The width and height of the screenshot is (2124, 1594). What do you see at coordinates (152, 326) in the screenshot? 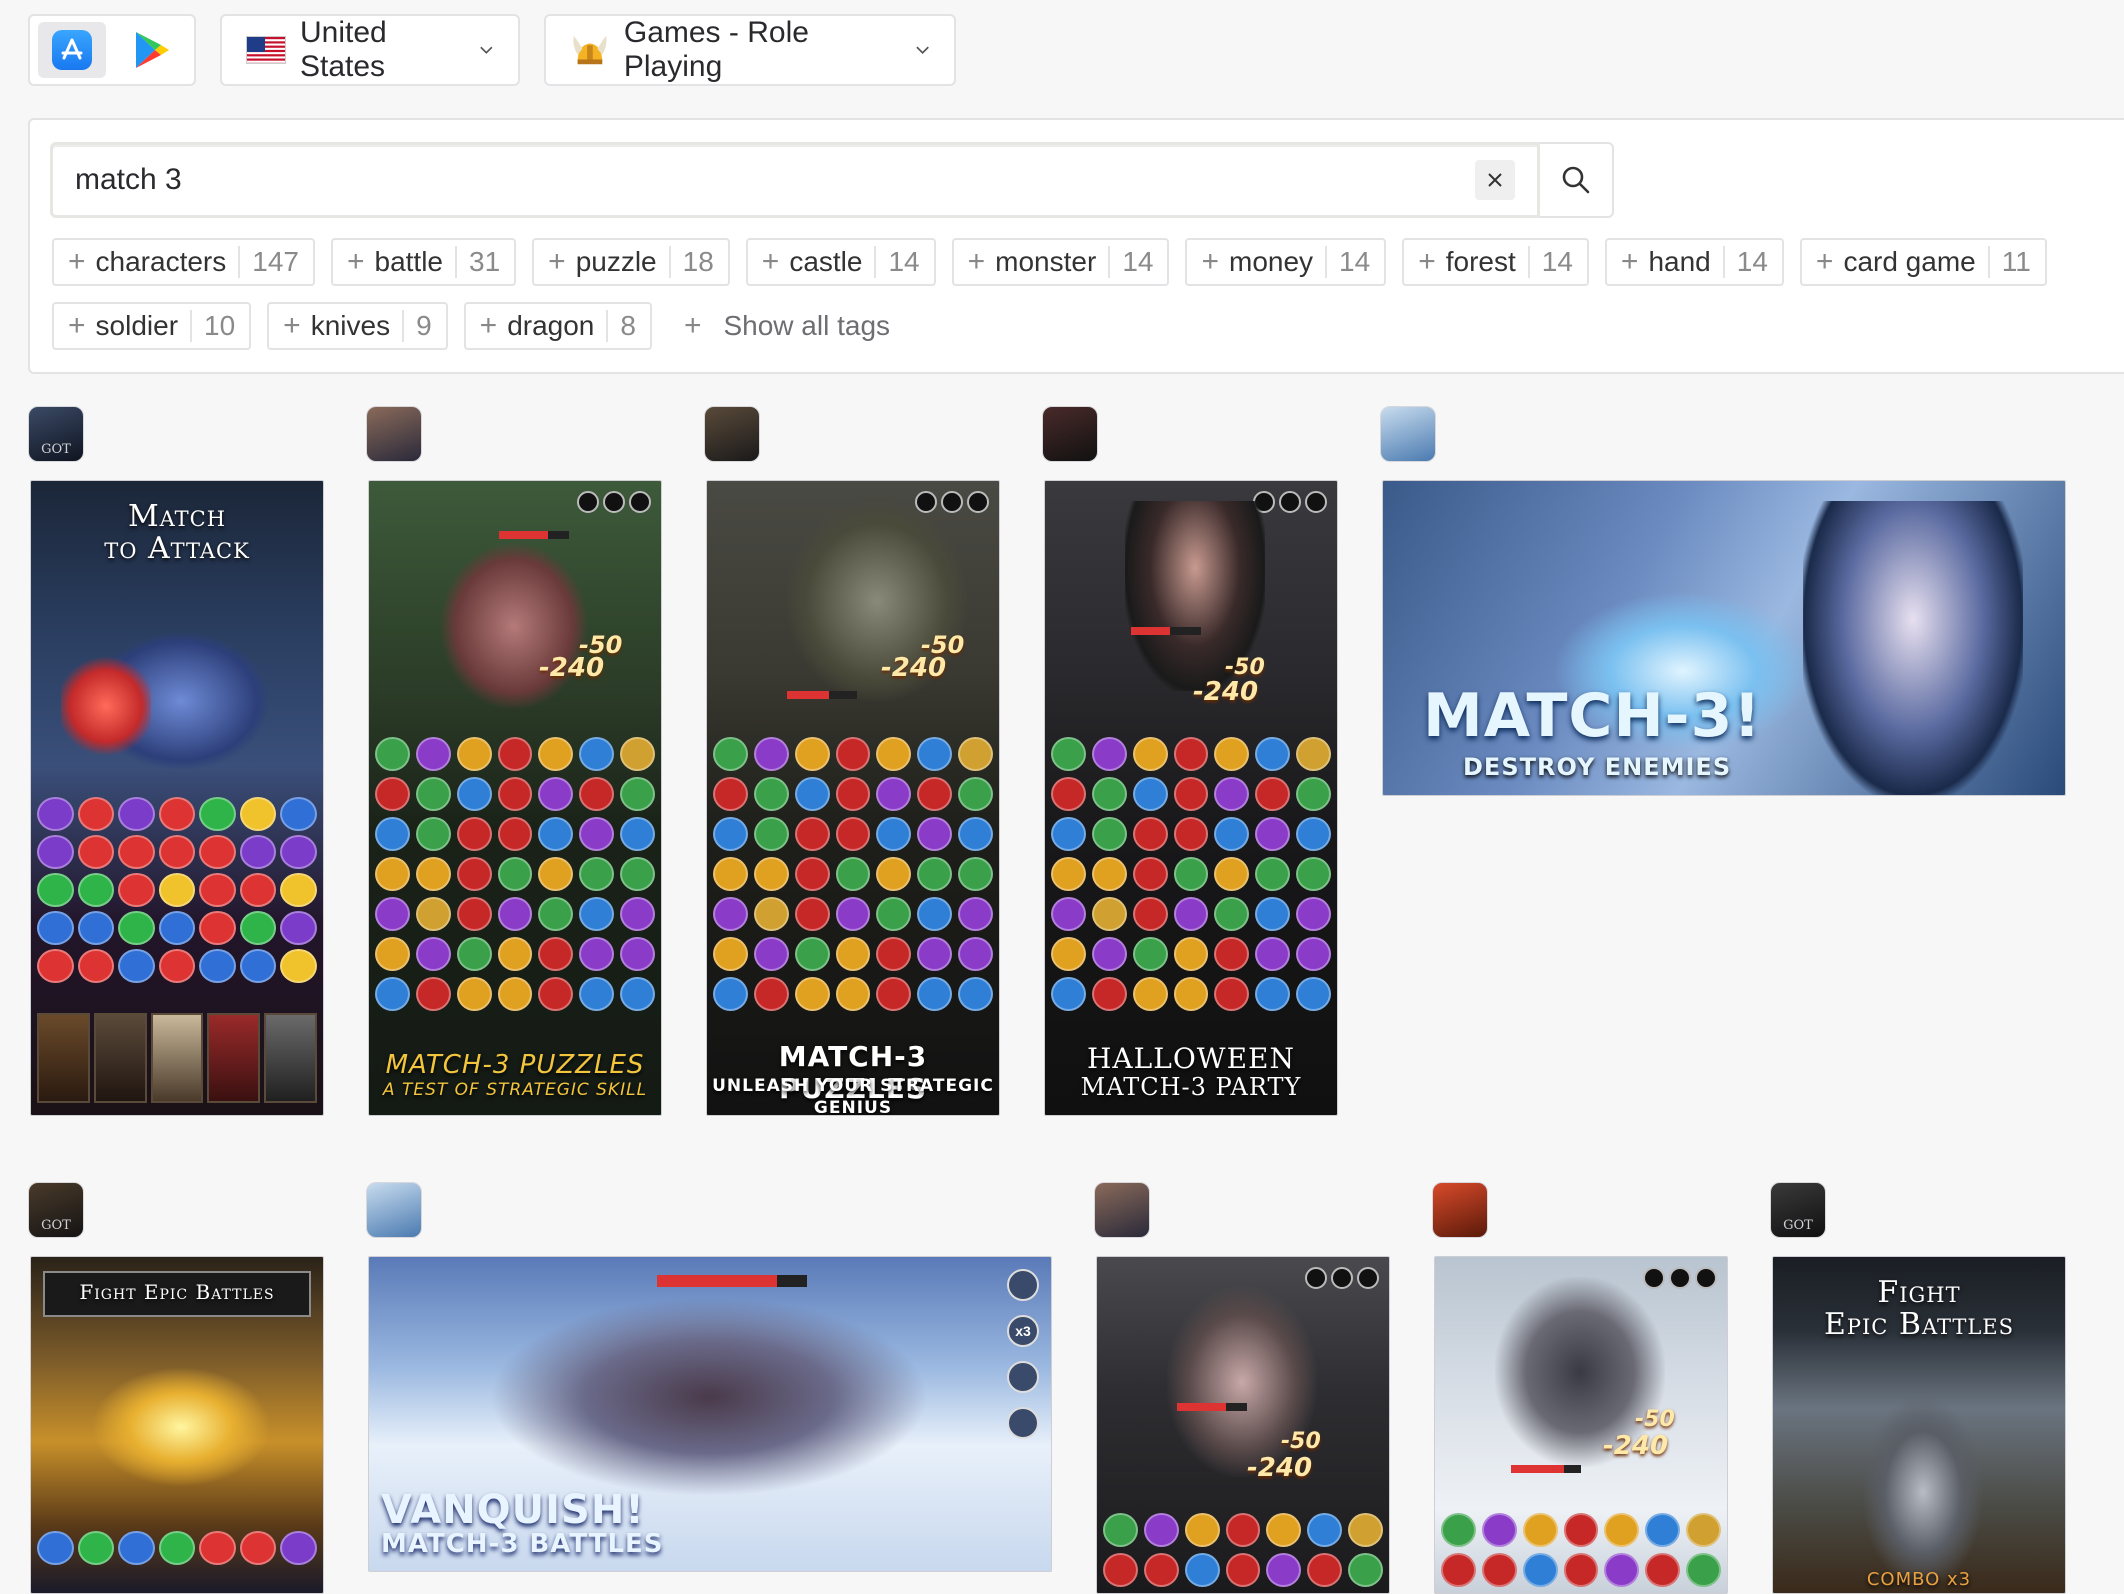
I see `tag-soldier: + soldier 10` at bounding box center [152, 326].